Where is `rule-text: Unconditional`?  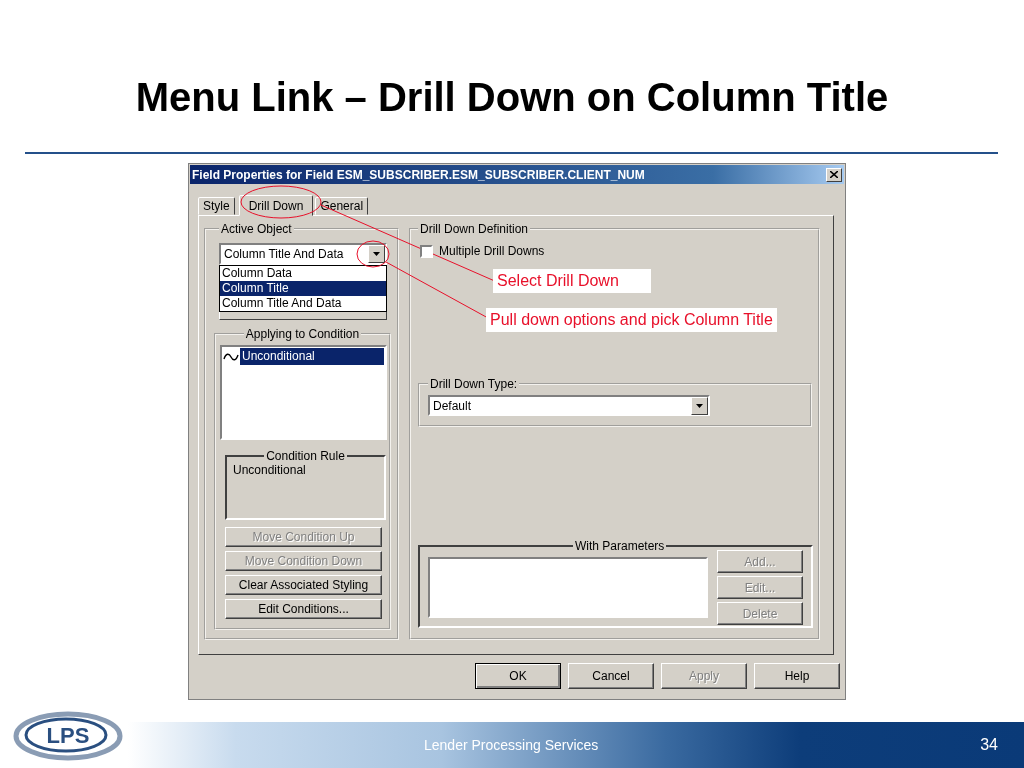
rule-text: Unconditional is located at coordinates (270, 470).